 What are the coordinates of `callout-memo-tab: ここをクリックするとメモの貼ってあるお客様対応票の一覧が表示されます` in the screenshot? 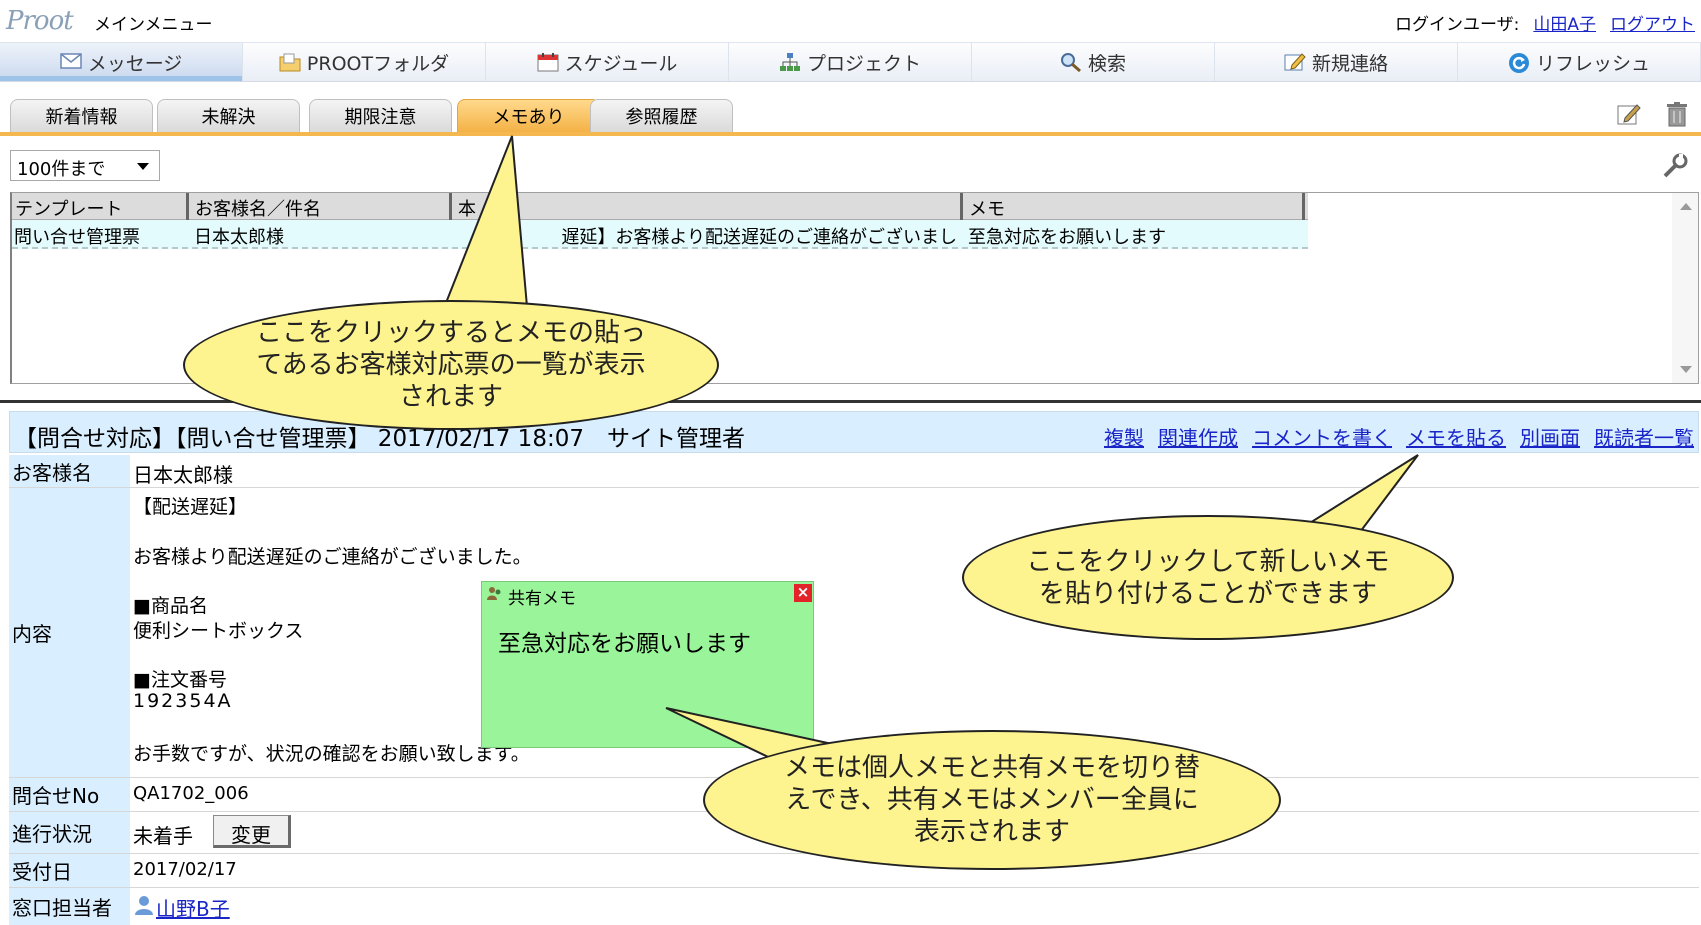 It's located at (451, 365).